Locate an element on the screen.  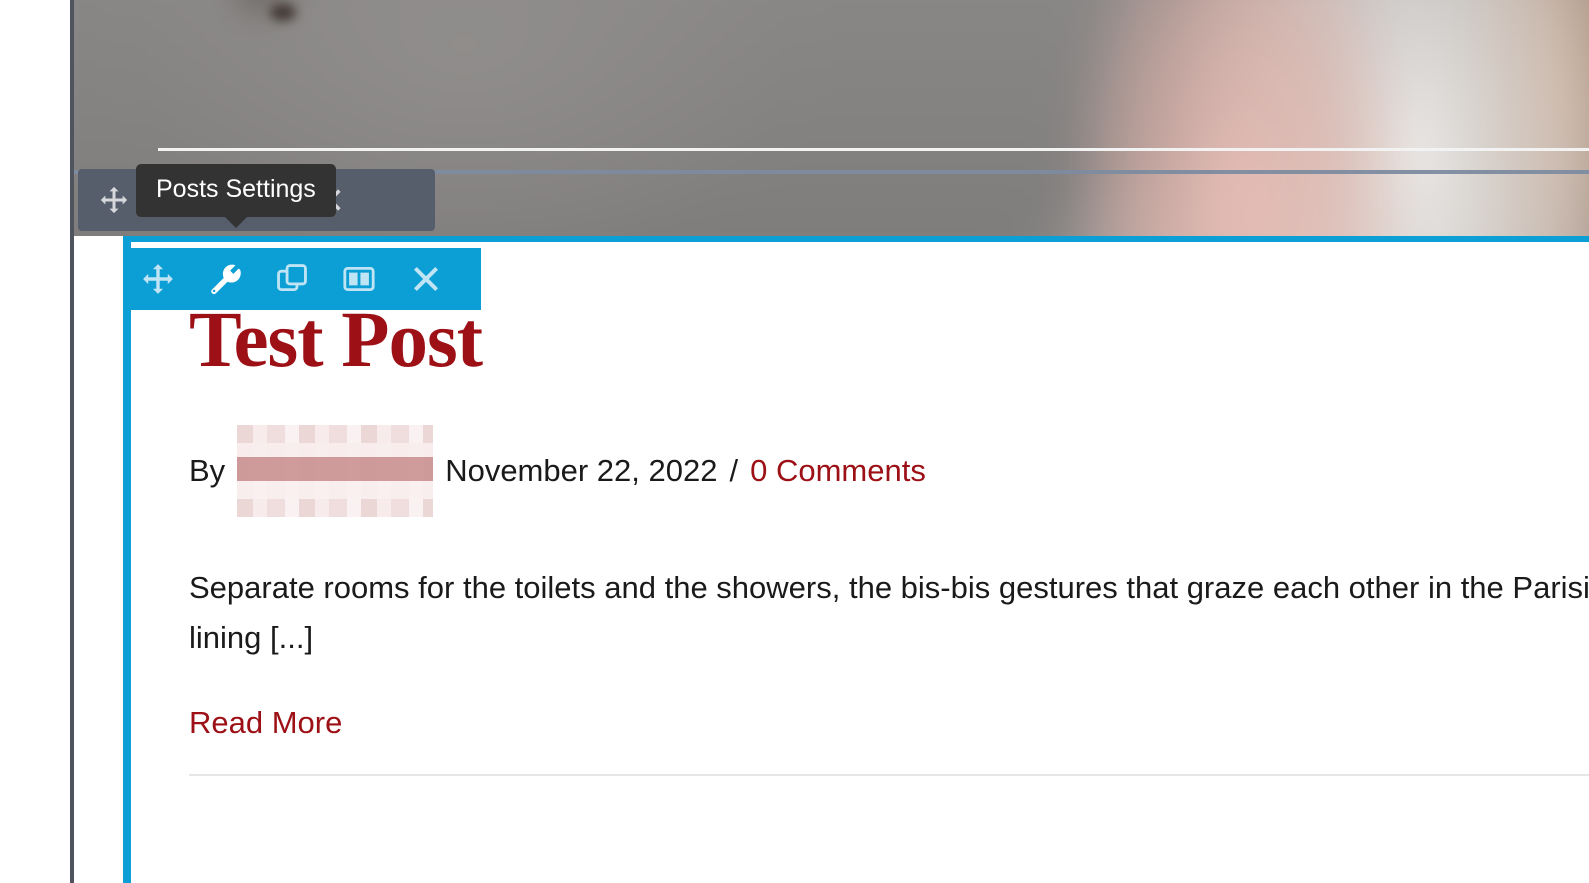
read-more-link: Read More is located at coordinates (265, 723).